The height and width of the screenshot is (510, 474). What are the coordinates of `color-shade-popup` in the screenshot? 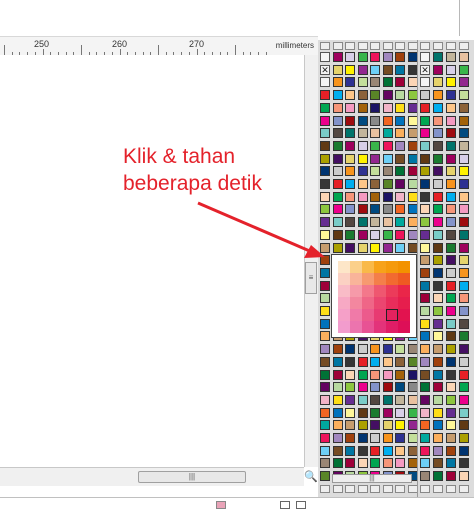 It's located at (374, 296).